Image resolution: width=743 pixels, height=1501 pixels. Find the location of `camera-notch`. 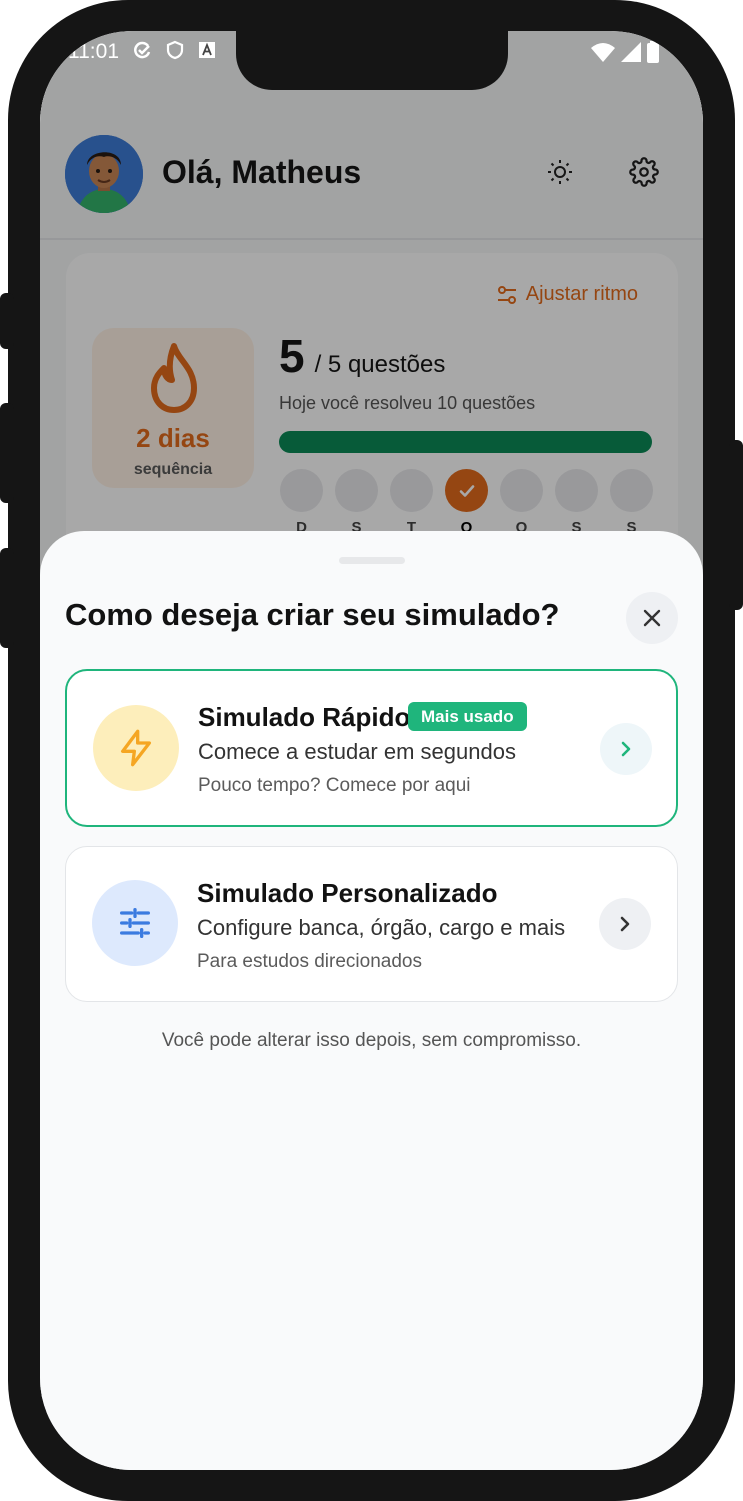

camera-notch is located at coordinates (372, 60).